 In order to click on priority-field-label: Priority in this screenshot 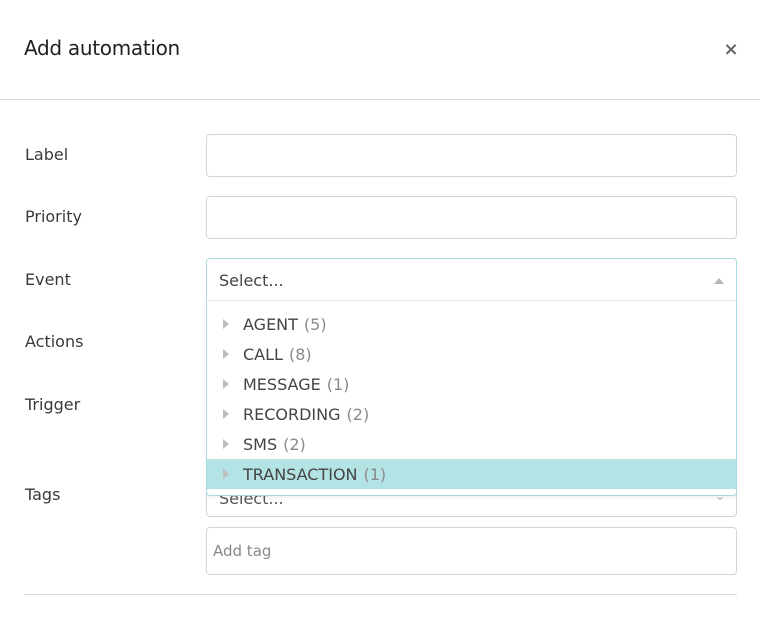, I will do `click(53, 216)`.